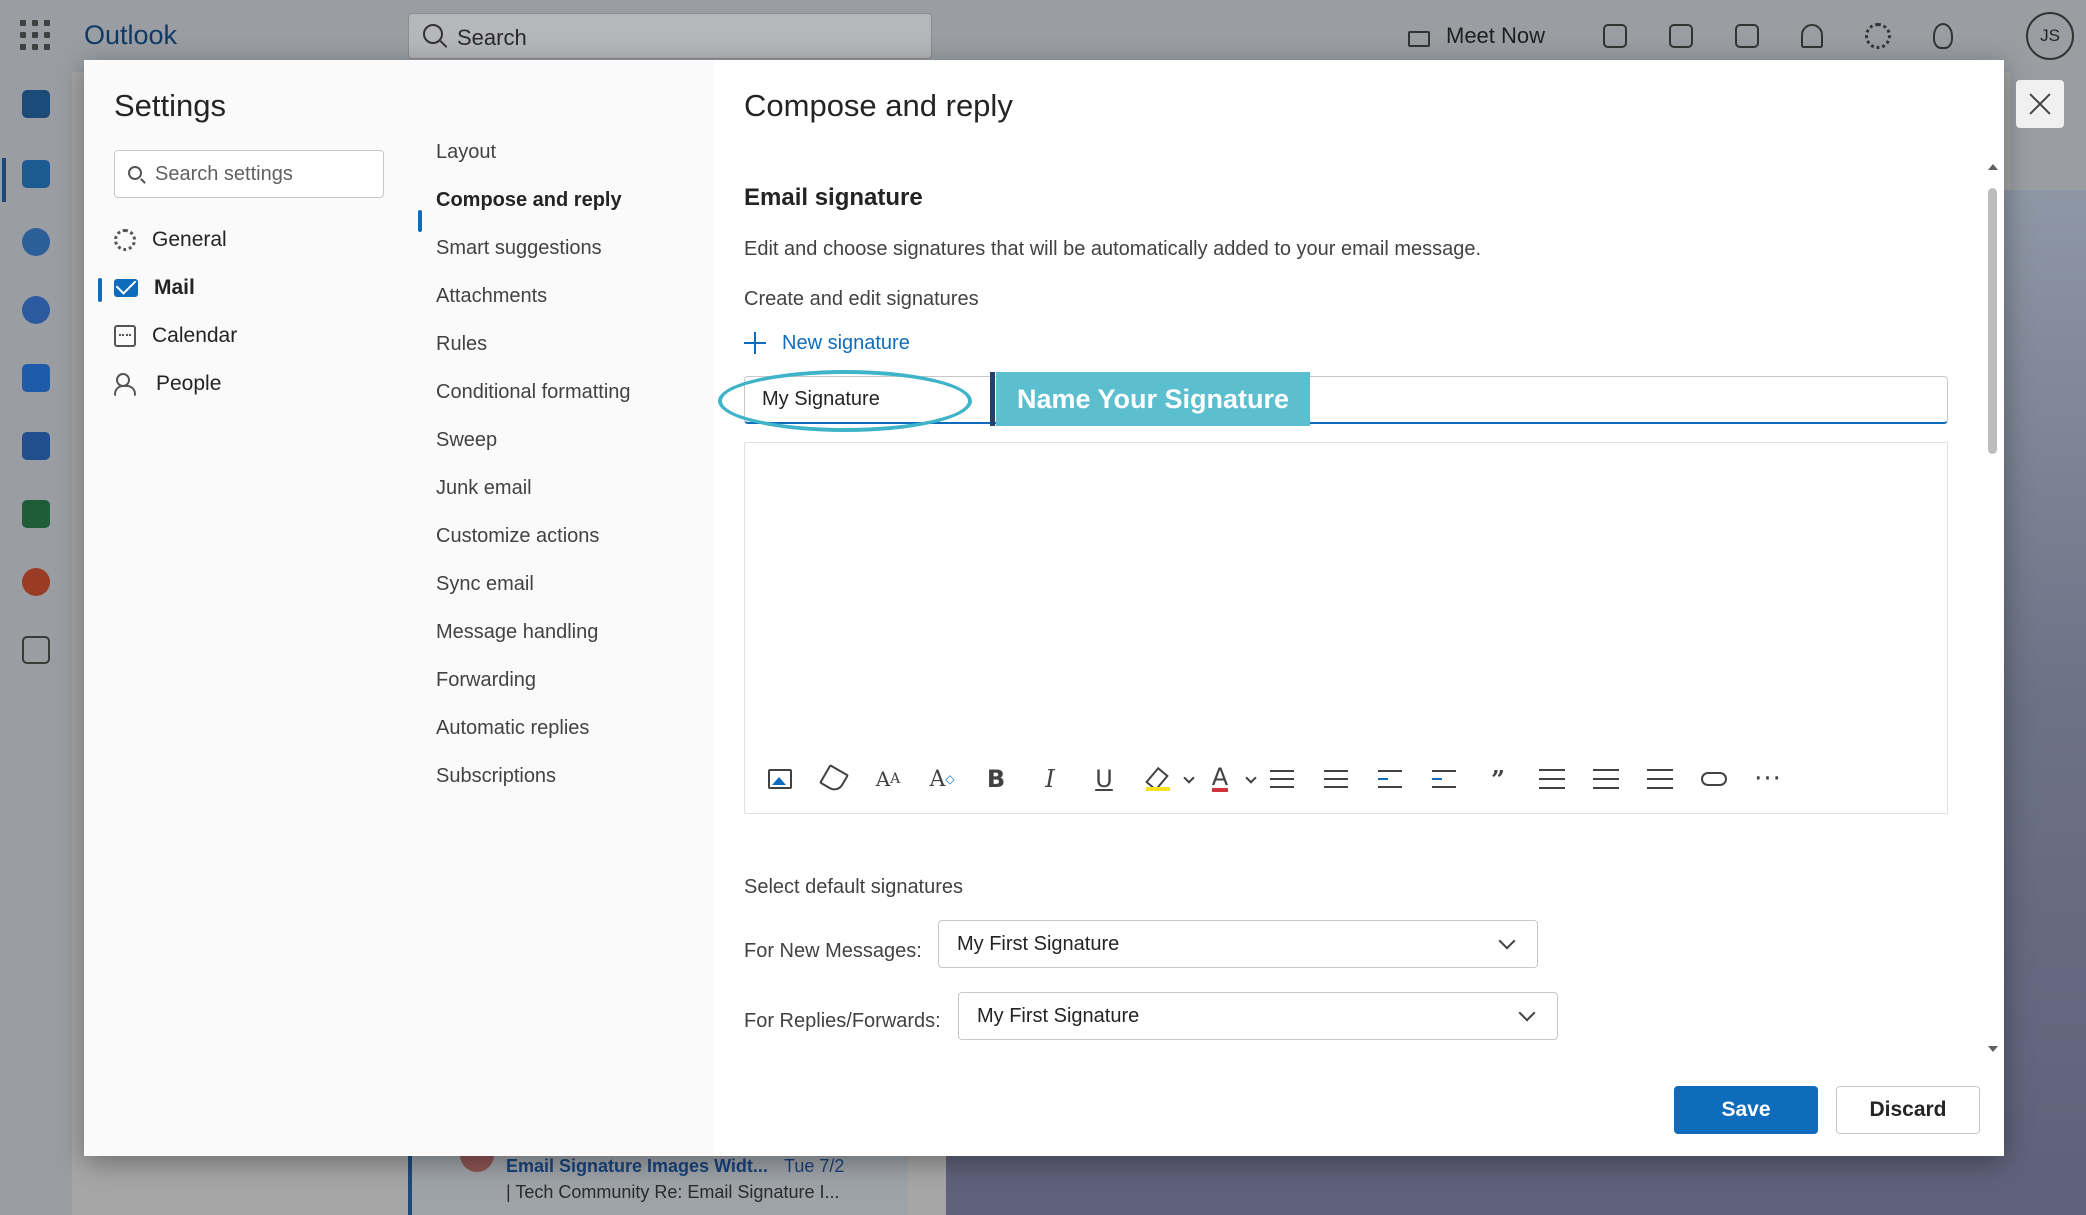 The height and width of the screenshot is (1215, 2086). Describe the element at coordinates (36, 650) in the screenshot. I see `more-apps-icon` at that location.